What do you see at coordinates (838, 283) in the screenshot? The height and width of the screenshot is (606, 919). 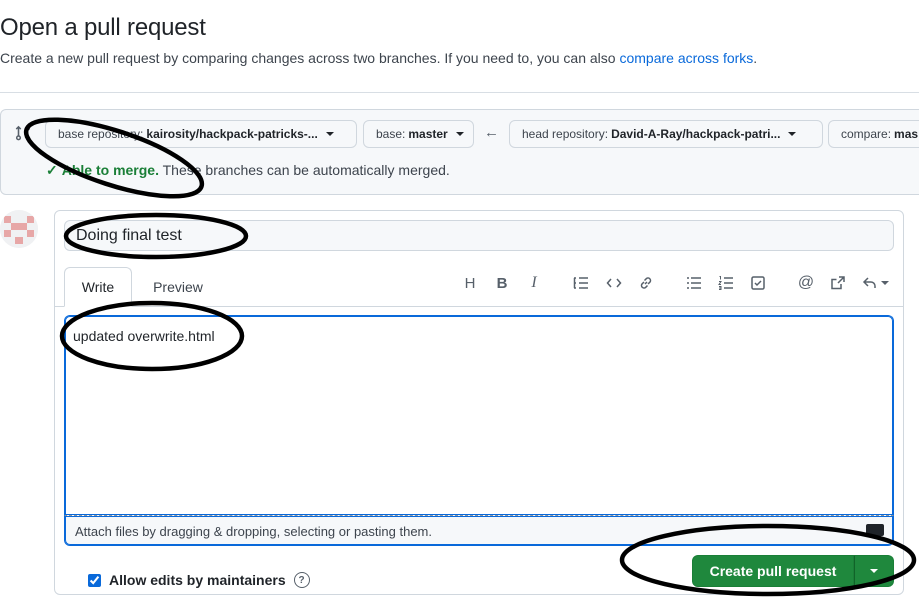 I see `cross-reference-icon` at bounding box center [838, 283].